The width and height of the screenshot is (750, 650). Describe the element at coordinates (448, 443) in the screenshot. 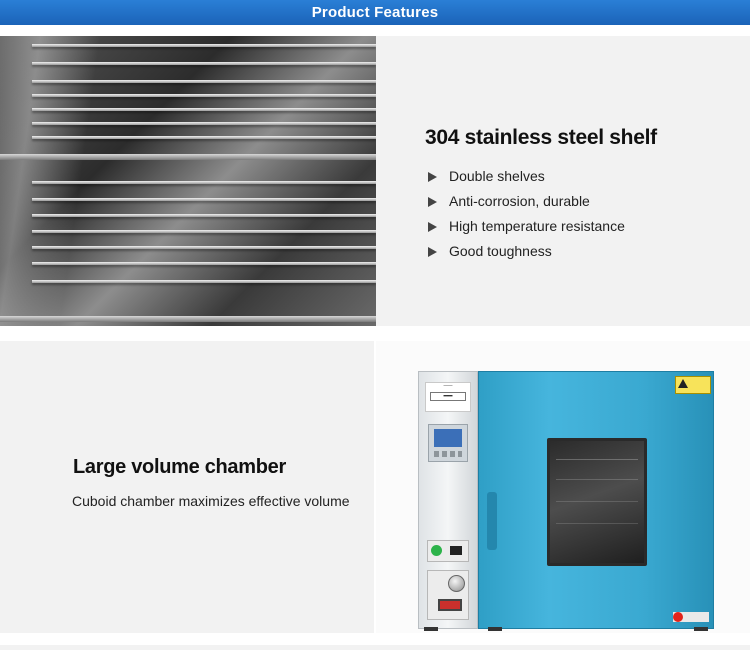

I see `temperature-controller` at that location.